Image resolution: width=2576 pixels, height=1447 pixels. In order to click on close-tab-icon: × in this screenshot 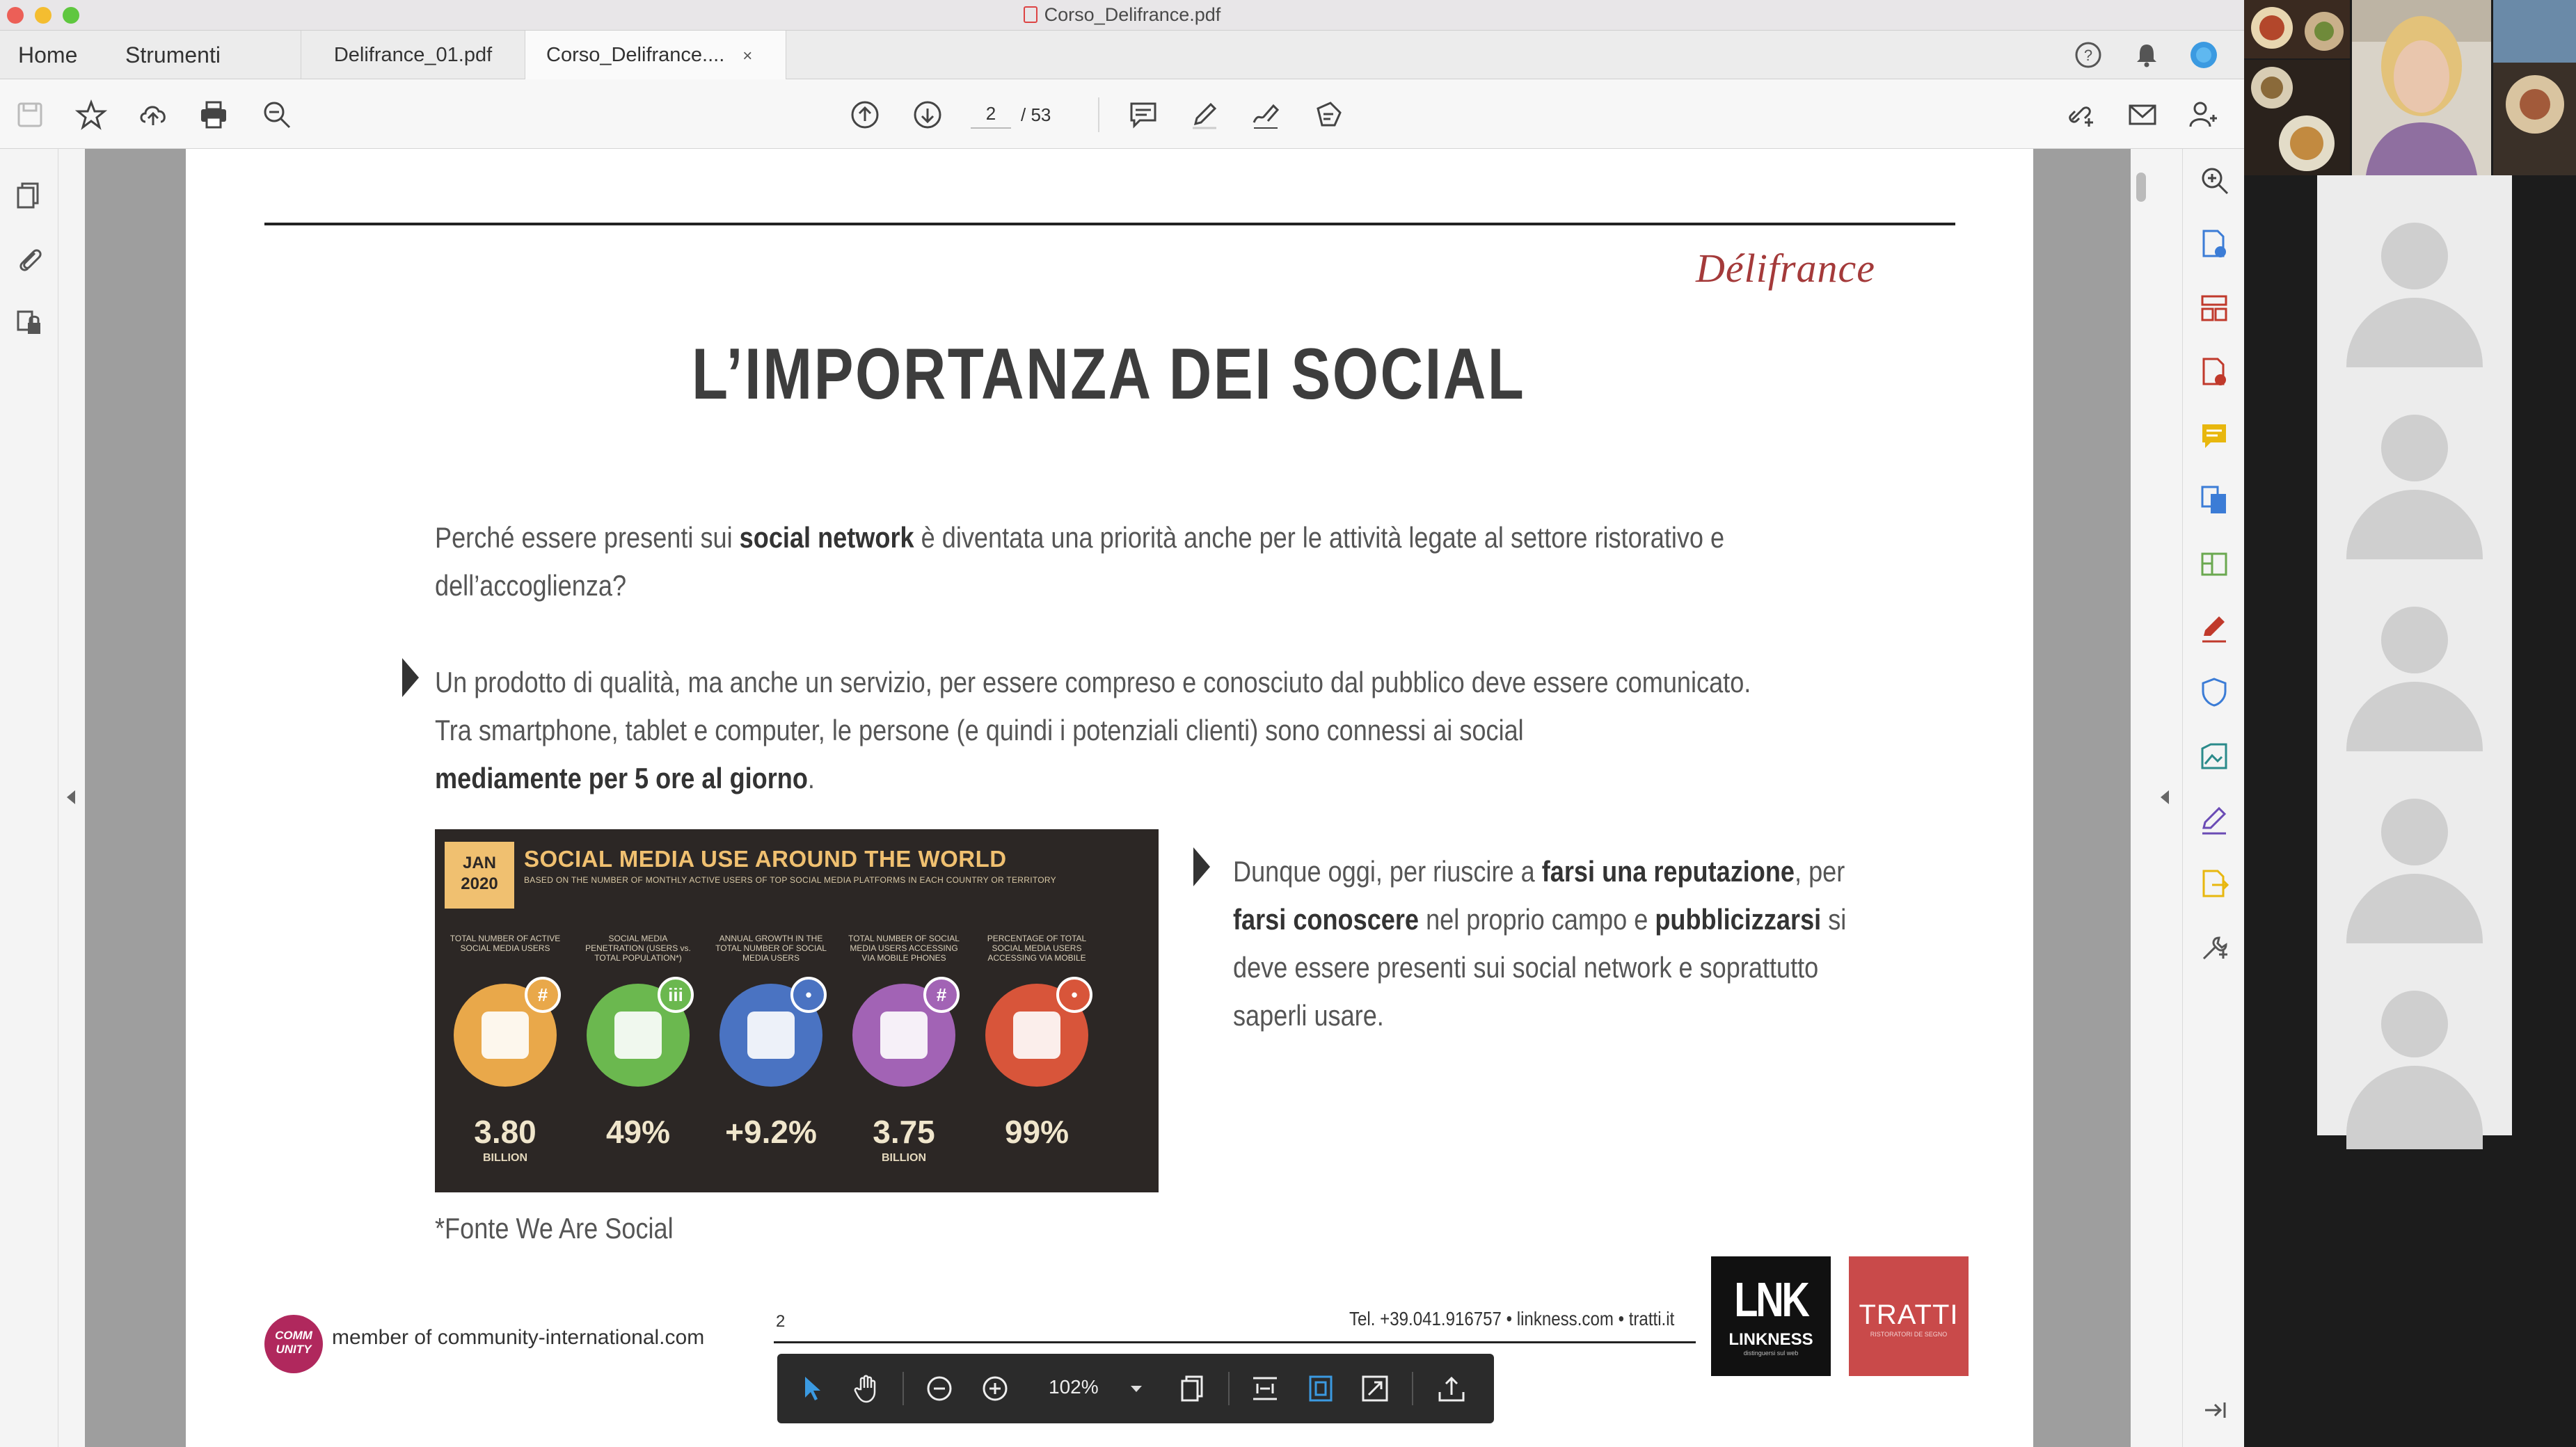, I will do `click(747, 56)`.